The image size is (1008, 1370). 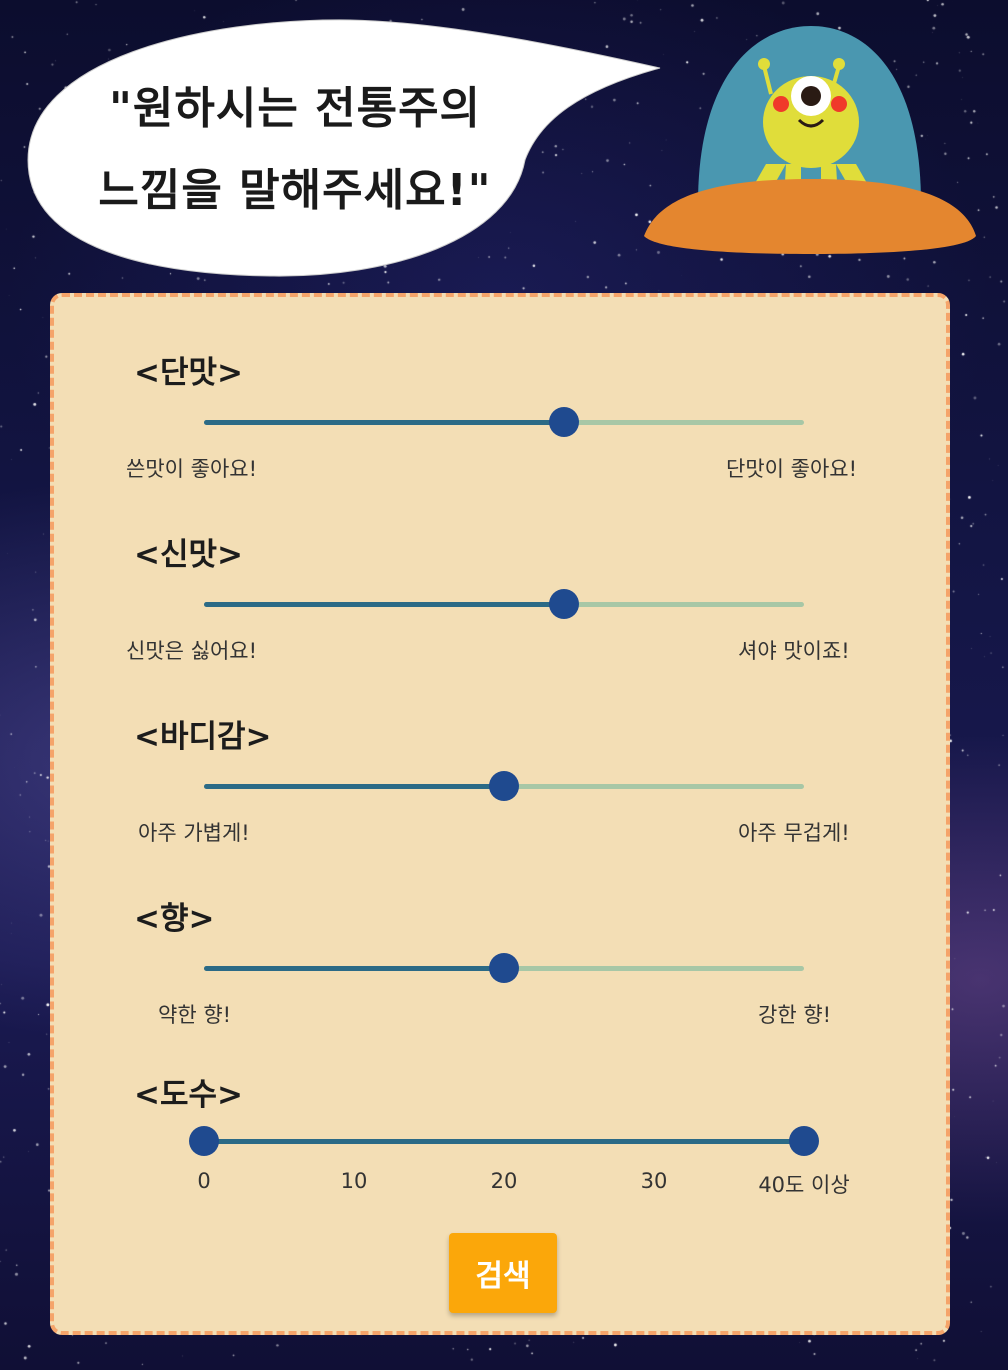 I want to click on abv-tick-label: 10, so click(x=354, y=1181).